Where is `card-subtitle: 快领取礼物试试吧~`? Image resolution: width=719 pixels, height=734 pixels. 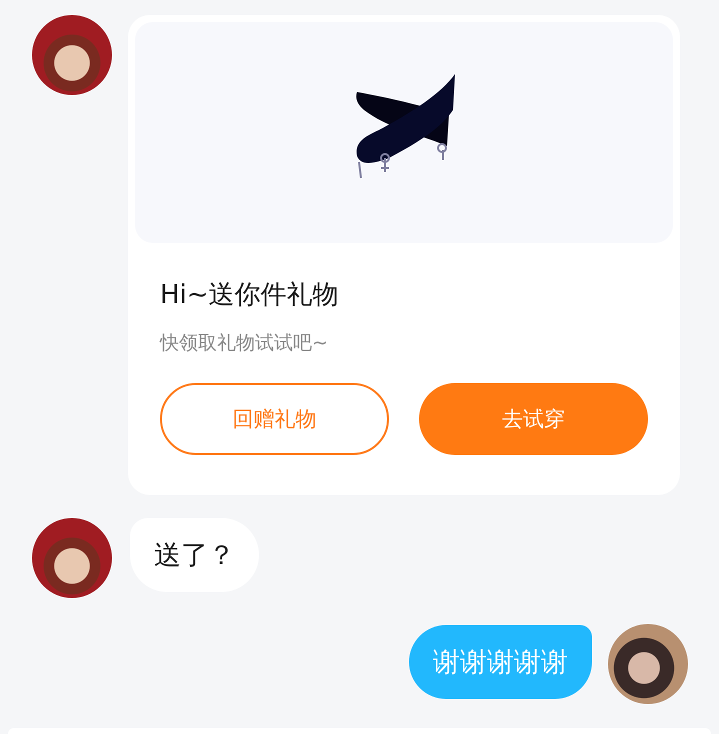
card-subtitle: 快领取礼物试试吧~ is located at coordinates (244, 343).